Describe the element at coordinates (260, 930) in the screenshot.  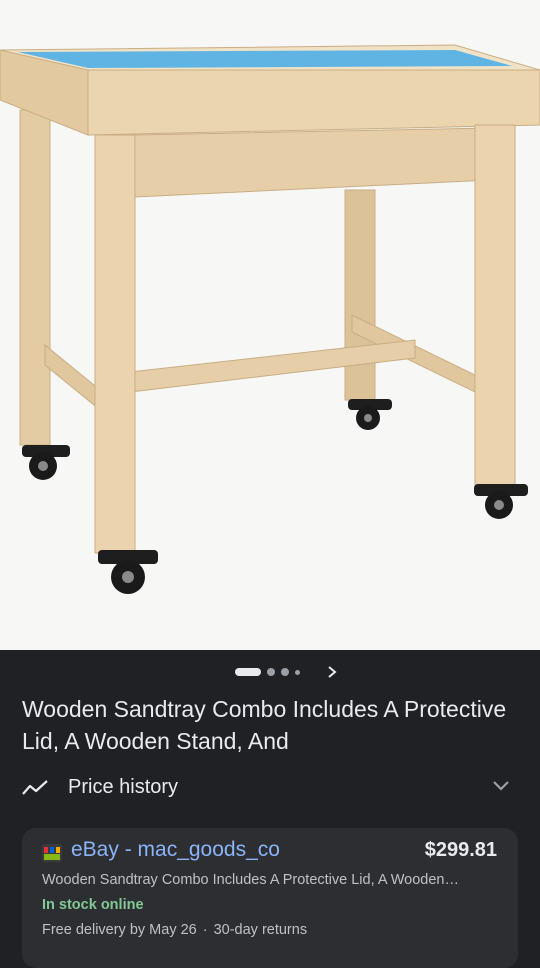
I see `returns-text: 30-day returns` at that location.